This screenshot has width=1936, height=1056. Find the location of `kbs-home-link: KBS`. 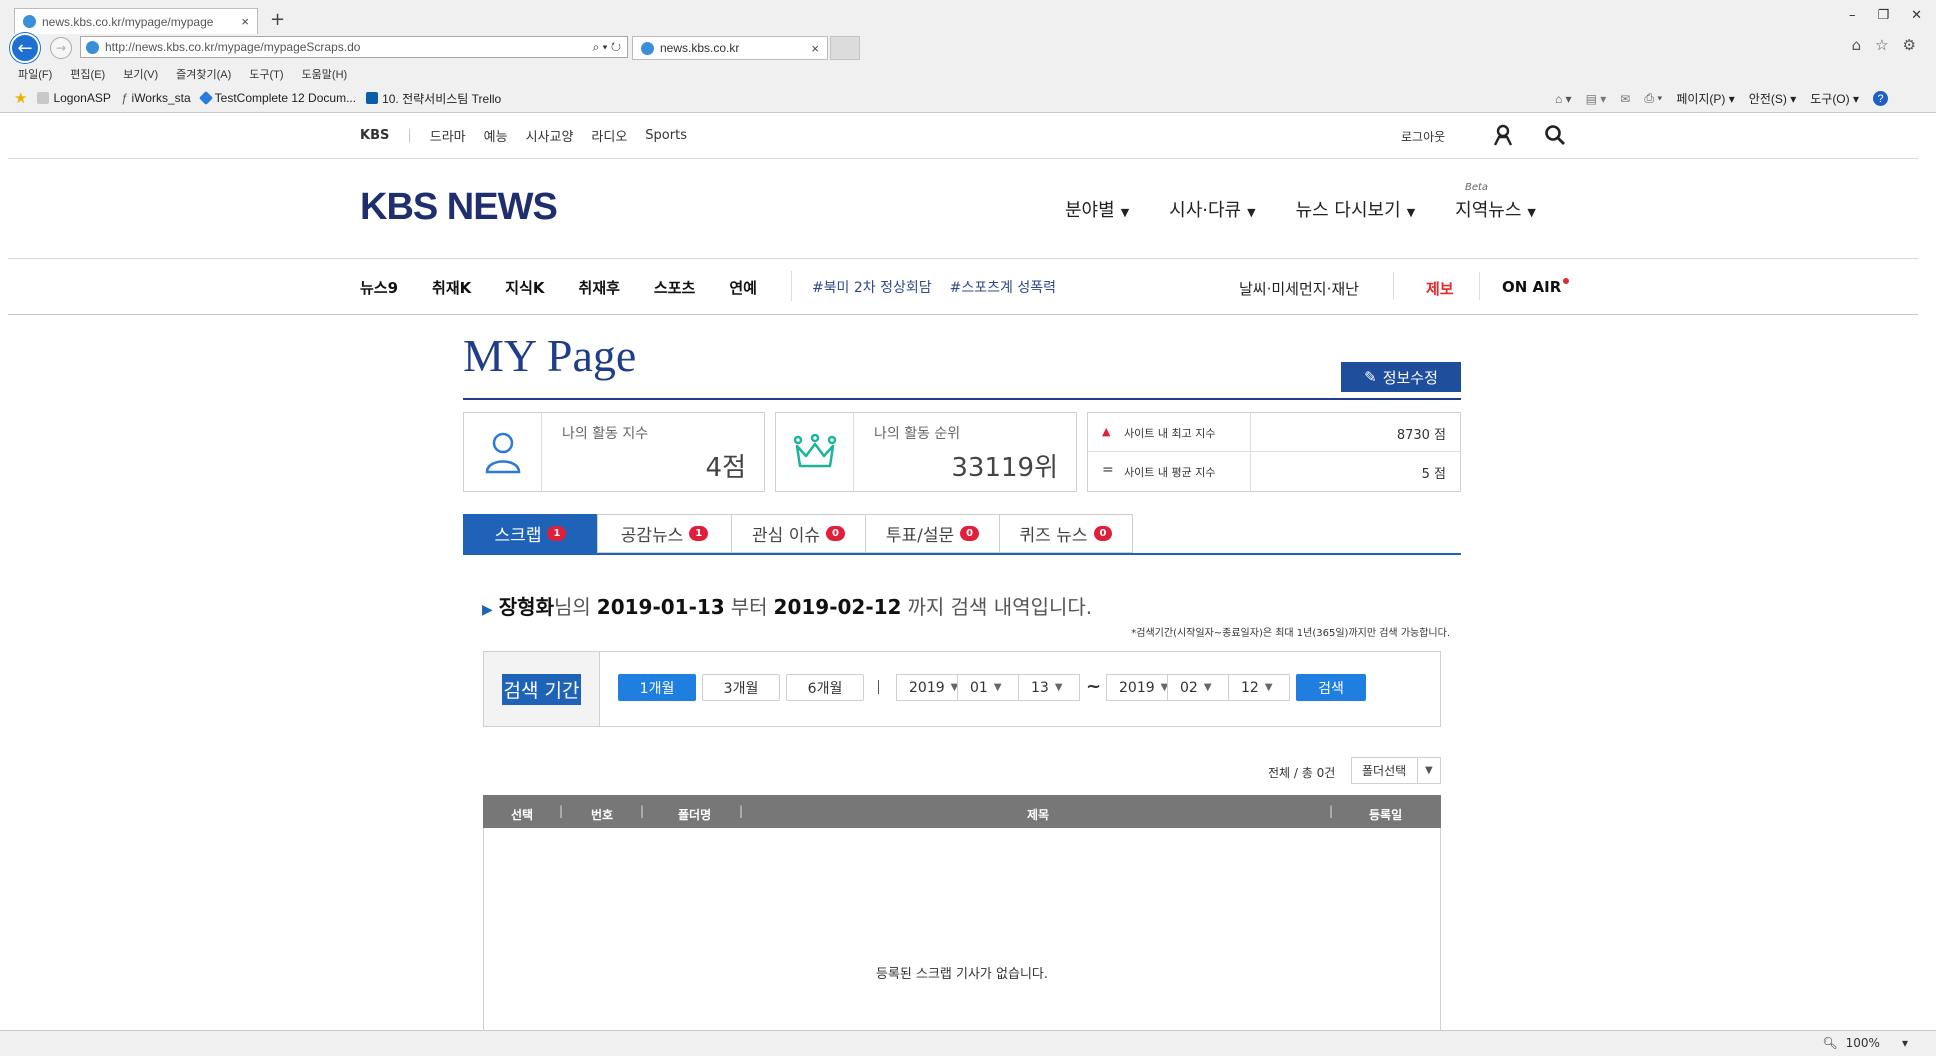

kbs-home-link: KBS is located at coordinates (374, 135).